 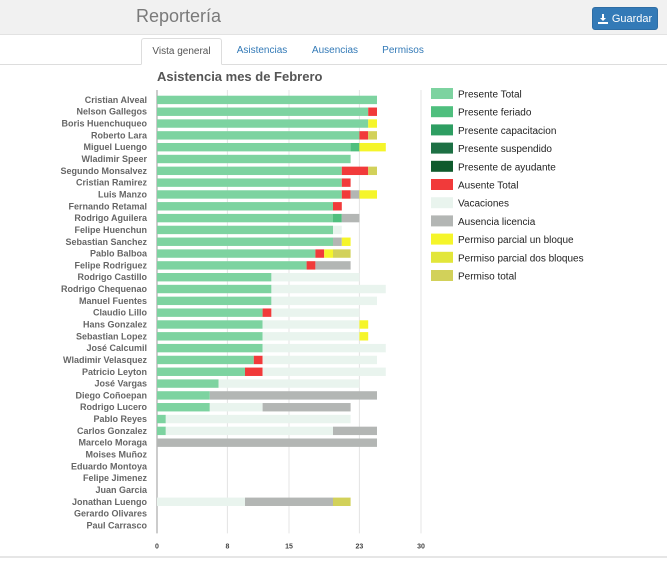 What do you see at coordinates (106, 242) in the screenshot?
I see `category-label: Sebastian Sanchez` at bounding box center [106, 242].